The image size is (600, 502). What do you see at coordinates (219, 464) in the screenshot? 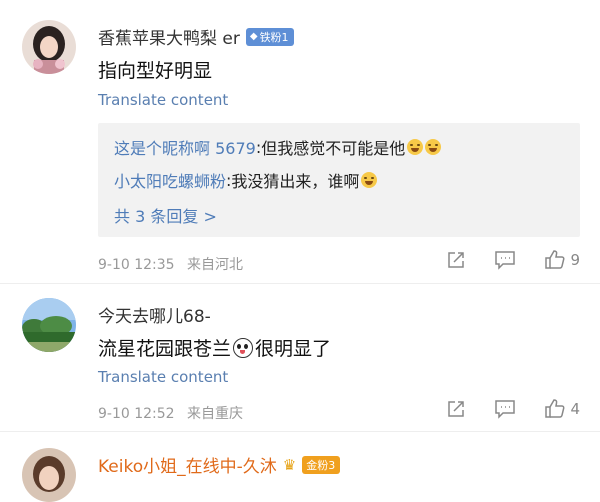
I see `comment-author: Keiko小姐_在线中-久沐 ♛ 金粉3` at bounding box center [219, 464].